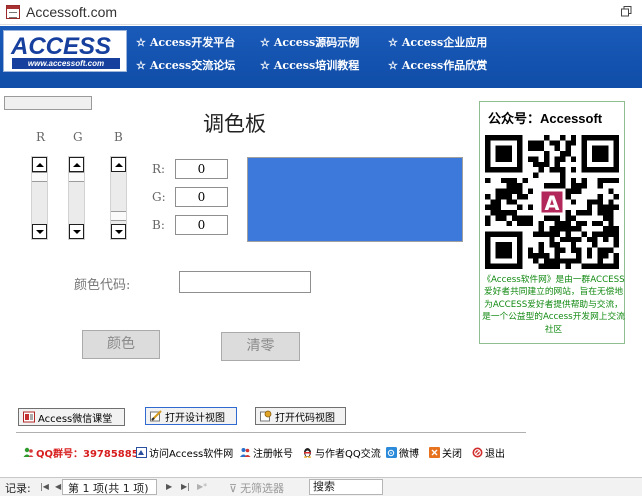 This screenshot has width=642, height=496. I want to click on column-label-b: B, so click(118, 137).